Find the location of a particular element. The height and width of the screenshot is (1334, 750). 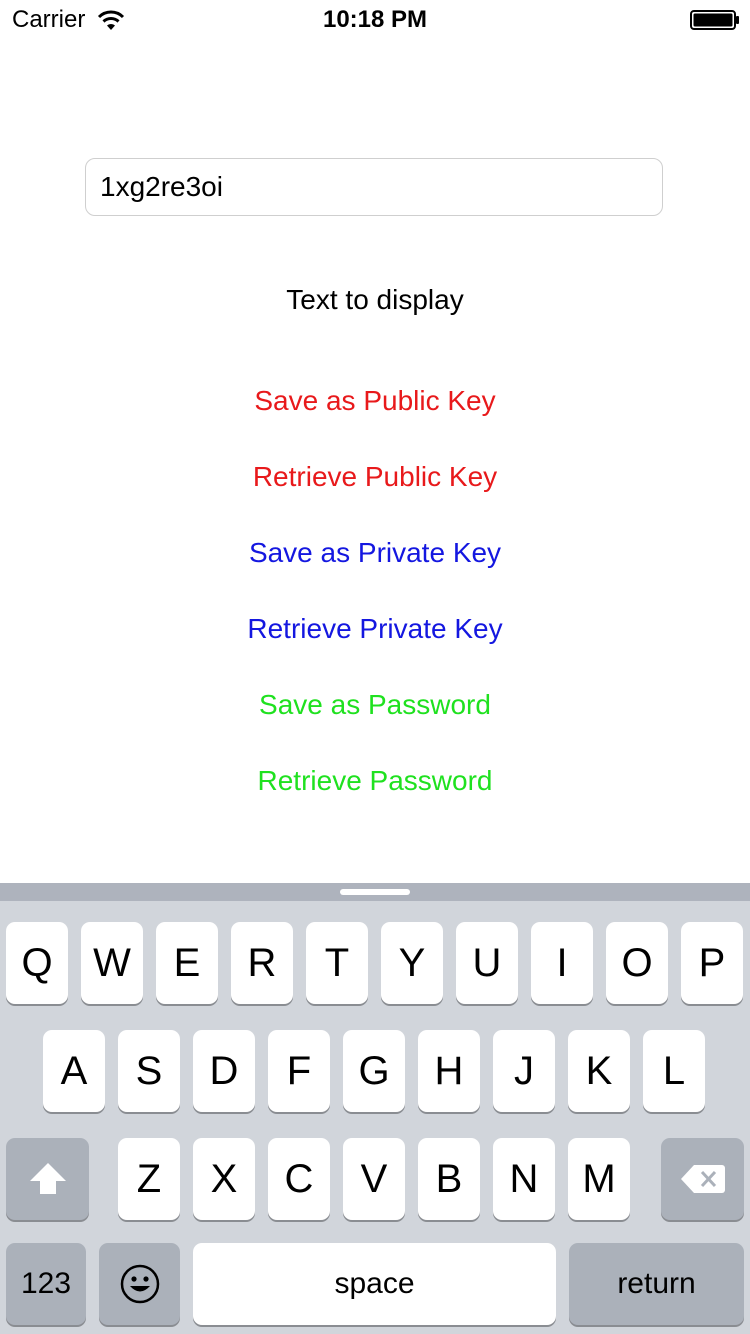

key-v: V is located at coordinates (374, 1179).